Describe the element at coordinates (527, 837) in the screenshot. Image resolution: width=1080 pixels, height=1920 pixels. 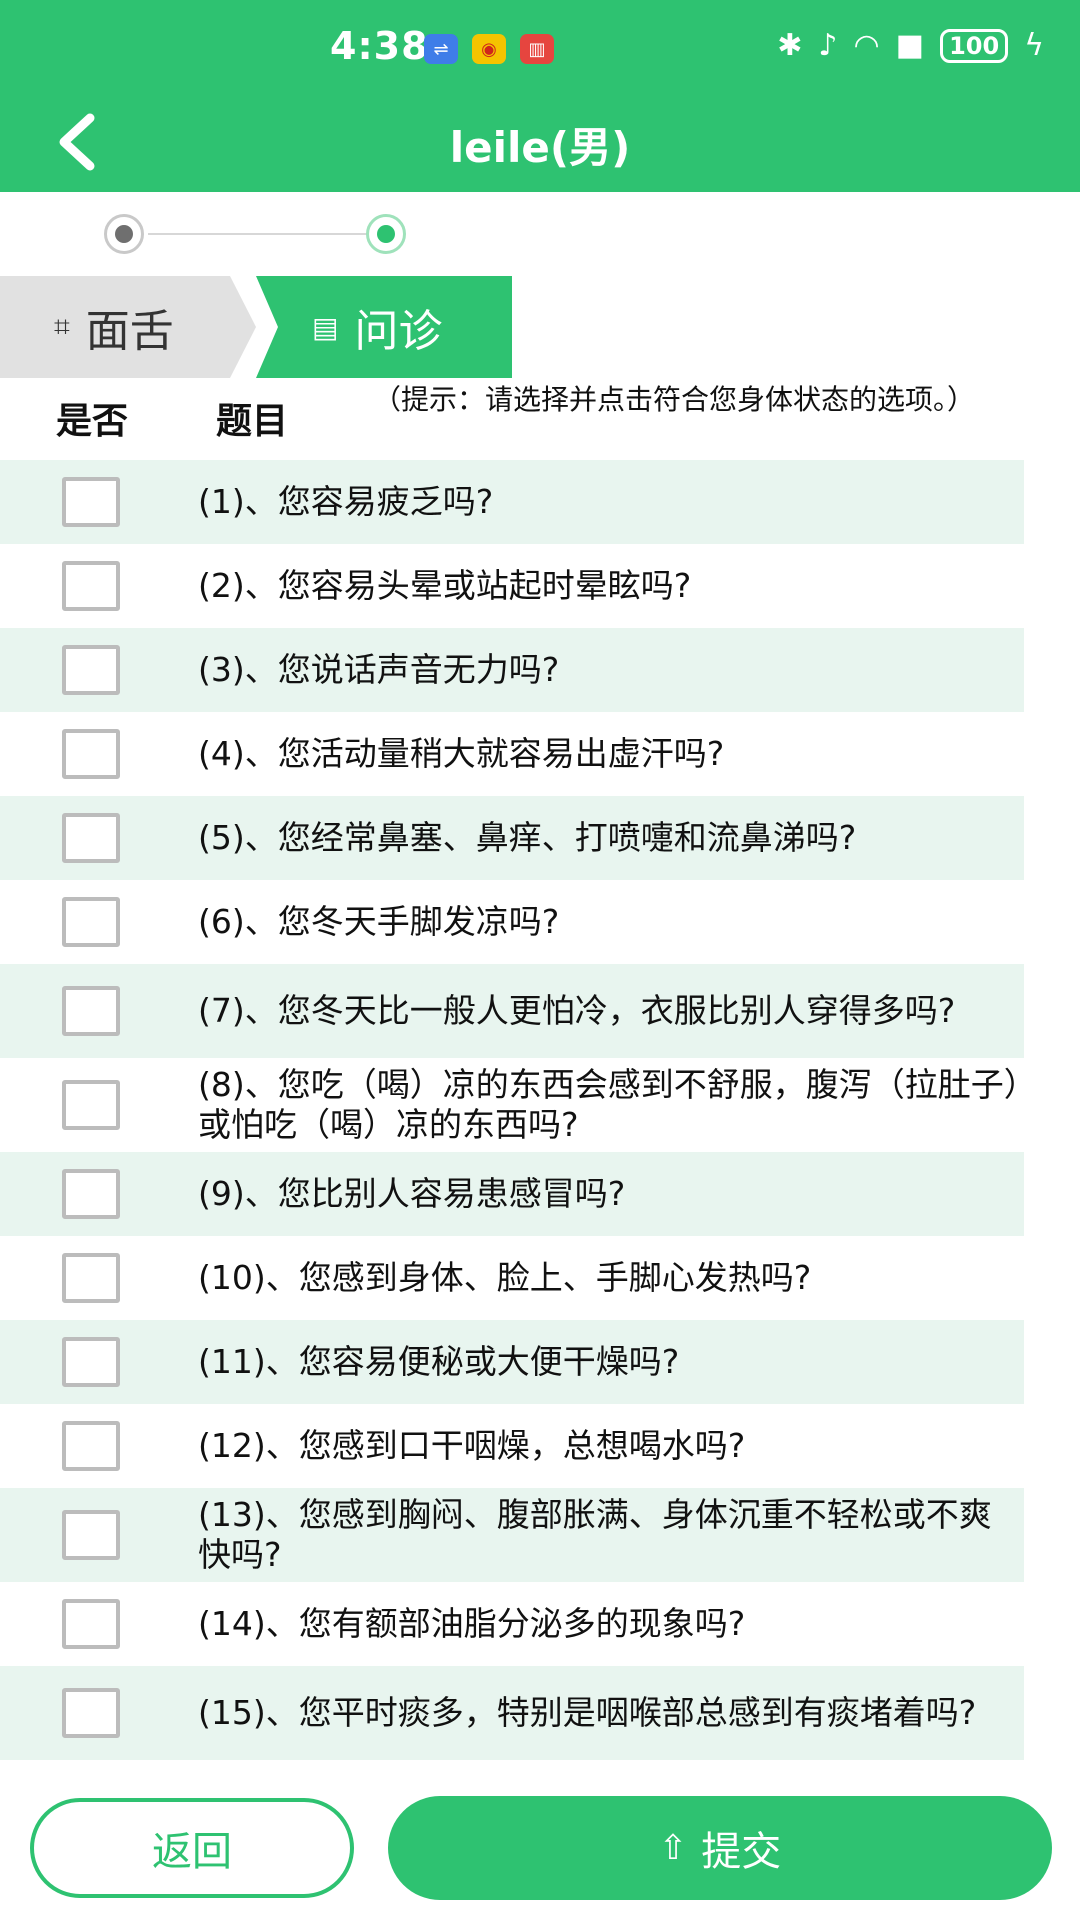
I see `question-text: (5)、您经常鼻塞、鼻痒、打喷嚏和流鼻涕吗?` at that location.